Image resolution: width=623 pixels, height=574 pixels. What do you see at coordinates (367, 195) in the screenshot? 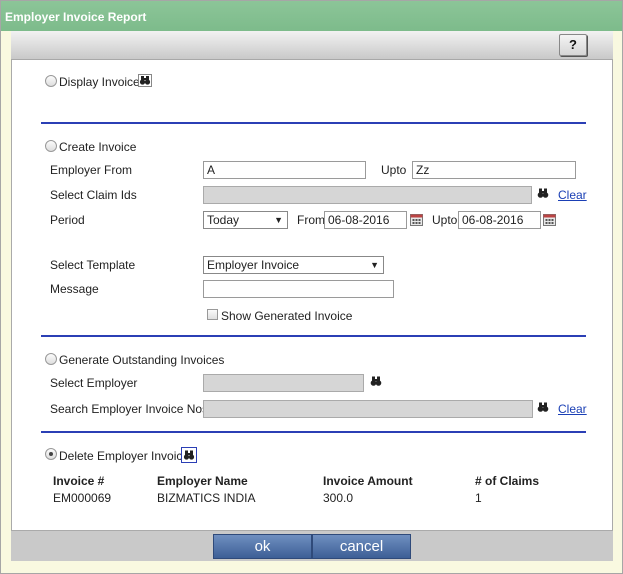
I see `claim-ids-input` at bounding box center [367, 195].